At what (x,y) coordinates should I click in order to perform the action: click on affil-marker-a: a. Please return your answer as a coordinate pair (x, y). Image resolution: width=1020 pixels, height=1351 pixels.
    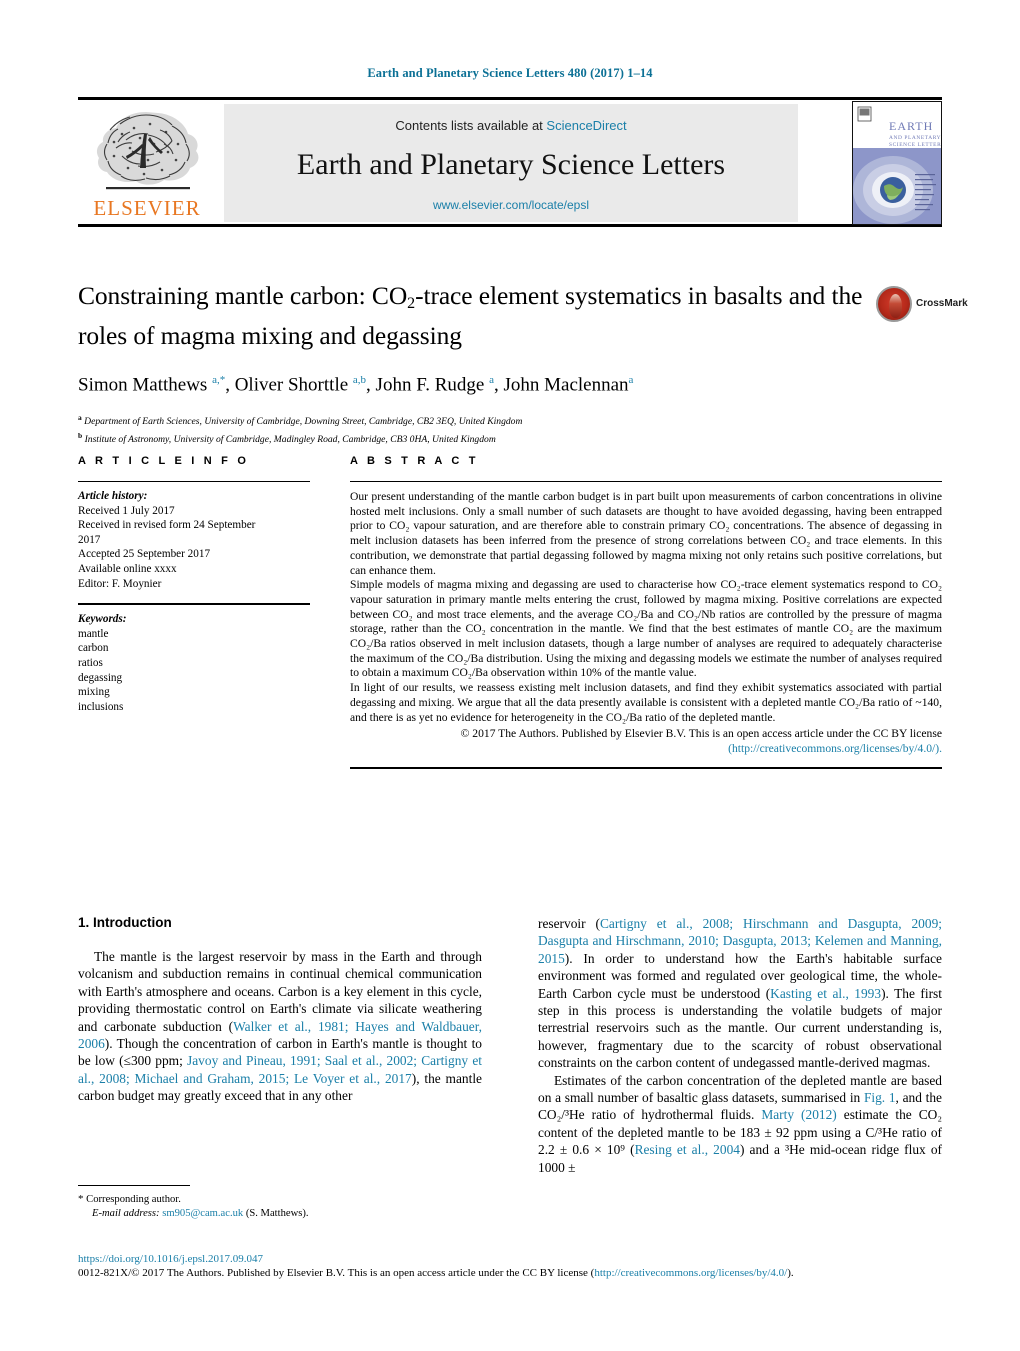
    Looking at the image, I should click on (80, 418).